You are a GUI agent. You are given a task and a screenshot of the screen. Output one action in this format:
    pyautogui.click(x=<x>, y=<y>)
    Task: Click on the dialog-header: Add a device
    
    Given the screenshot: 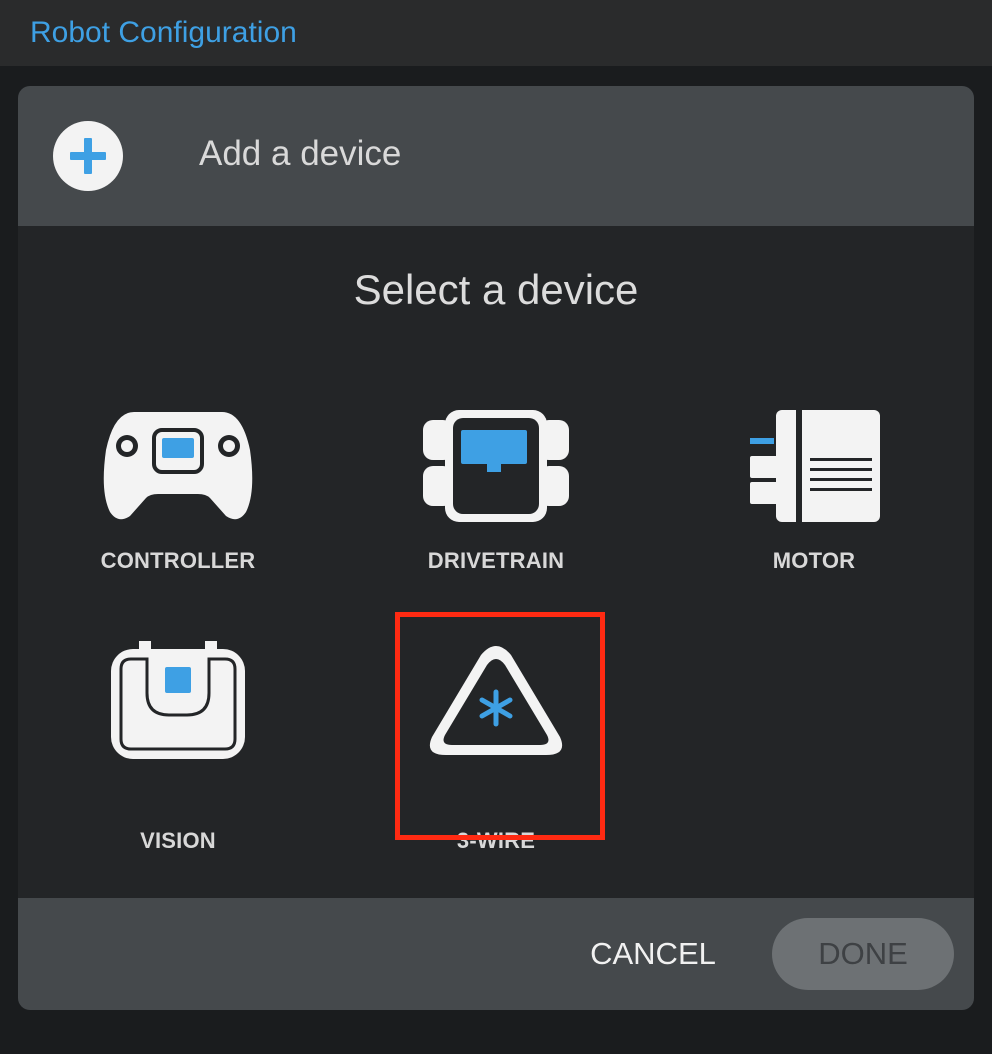 What is the action you would take?
    pyautogui.click(x=496, y=156)
    